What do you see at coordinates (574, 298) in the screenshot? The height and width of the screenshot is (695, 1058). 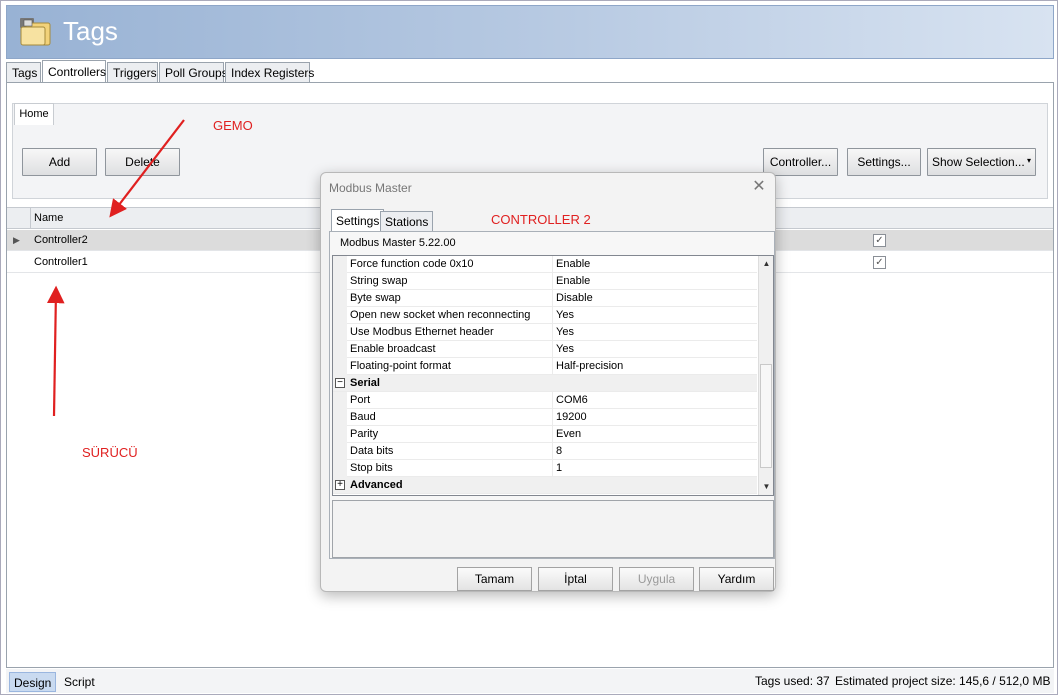 I see `property-value: Disable` at bounding box center [574, 298].